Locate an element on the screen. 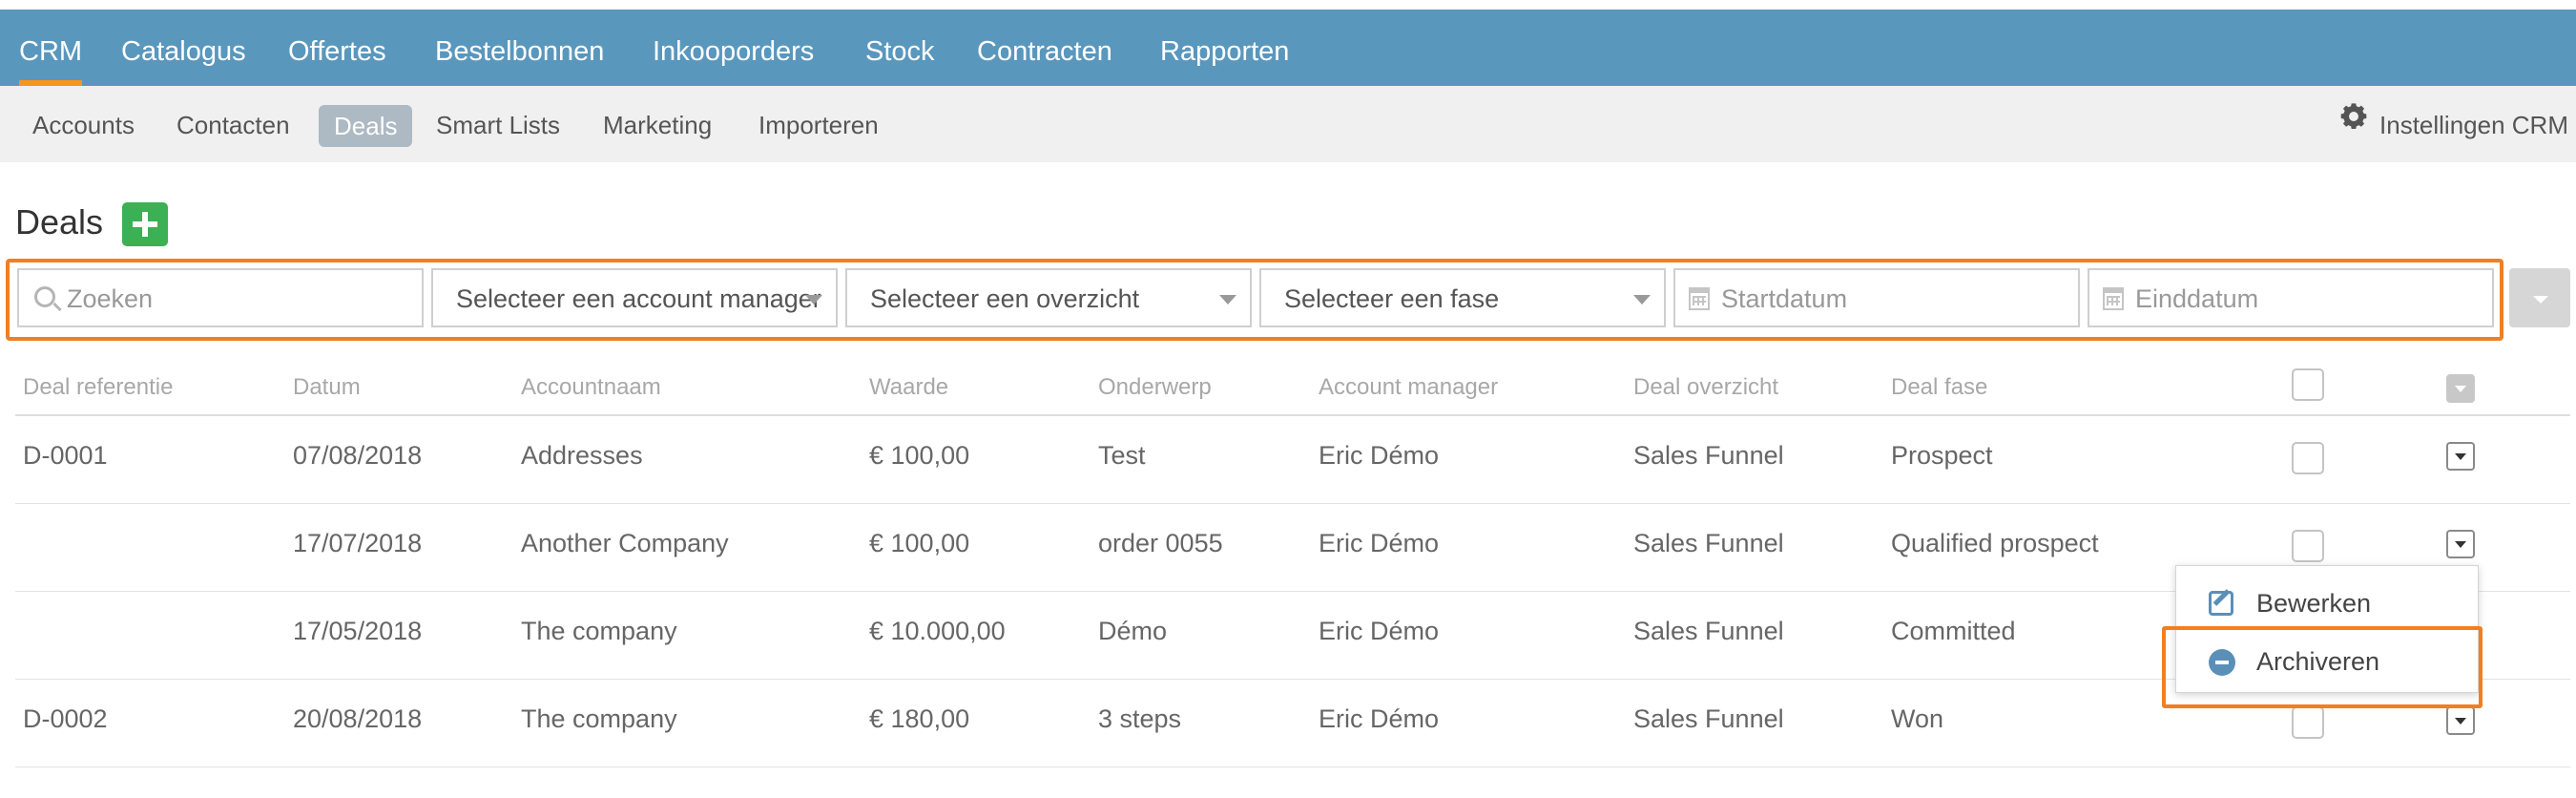  settings-label: Instellingen CRM is located at coordinates (2473, 125).